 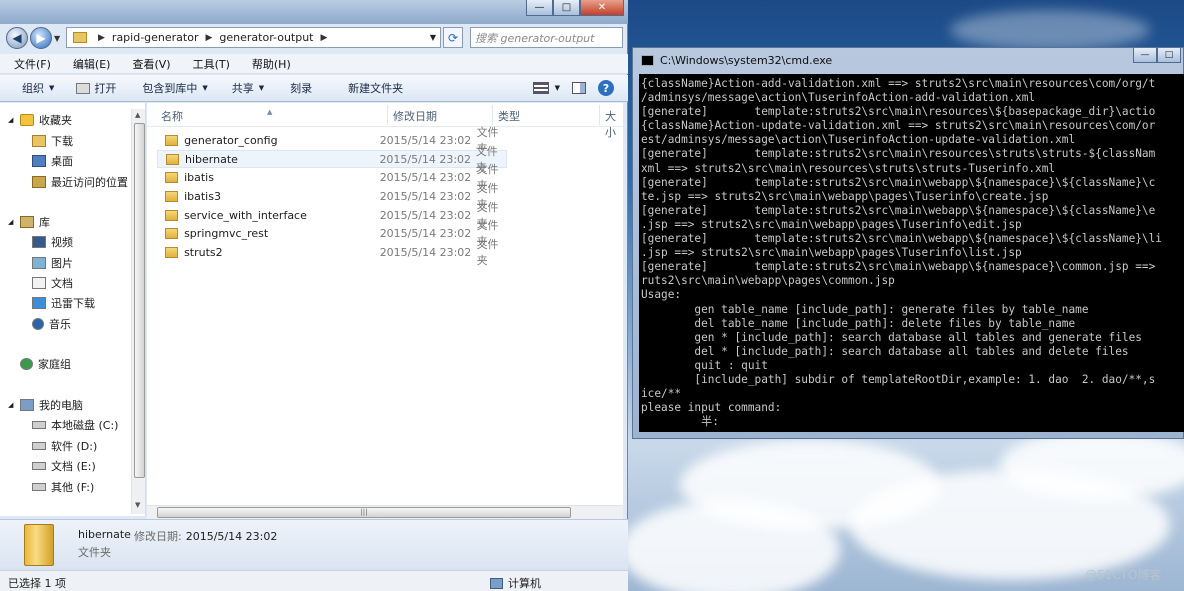 I want to click on recent-pages-dropdown-icon: ▼, so click(x=60, y=38).